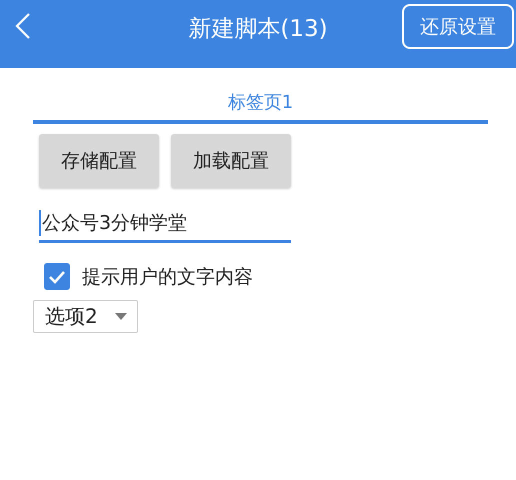 This screenshot has height=480, width=516. What do you see at coordinates (57, 276) in the screenshot?
I see `checkbox` at bounding box center [57, 276].